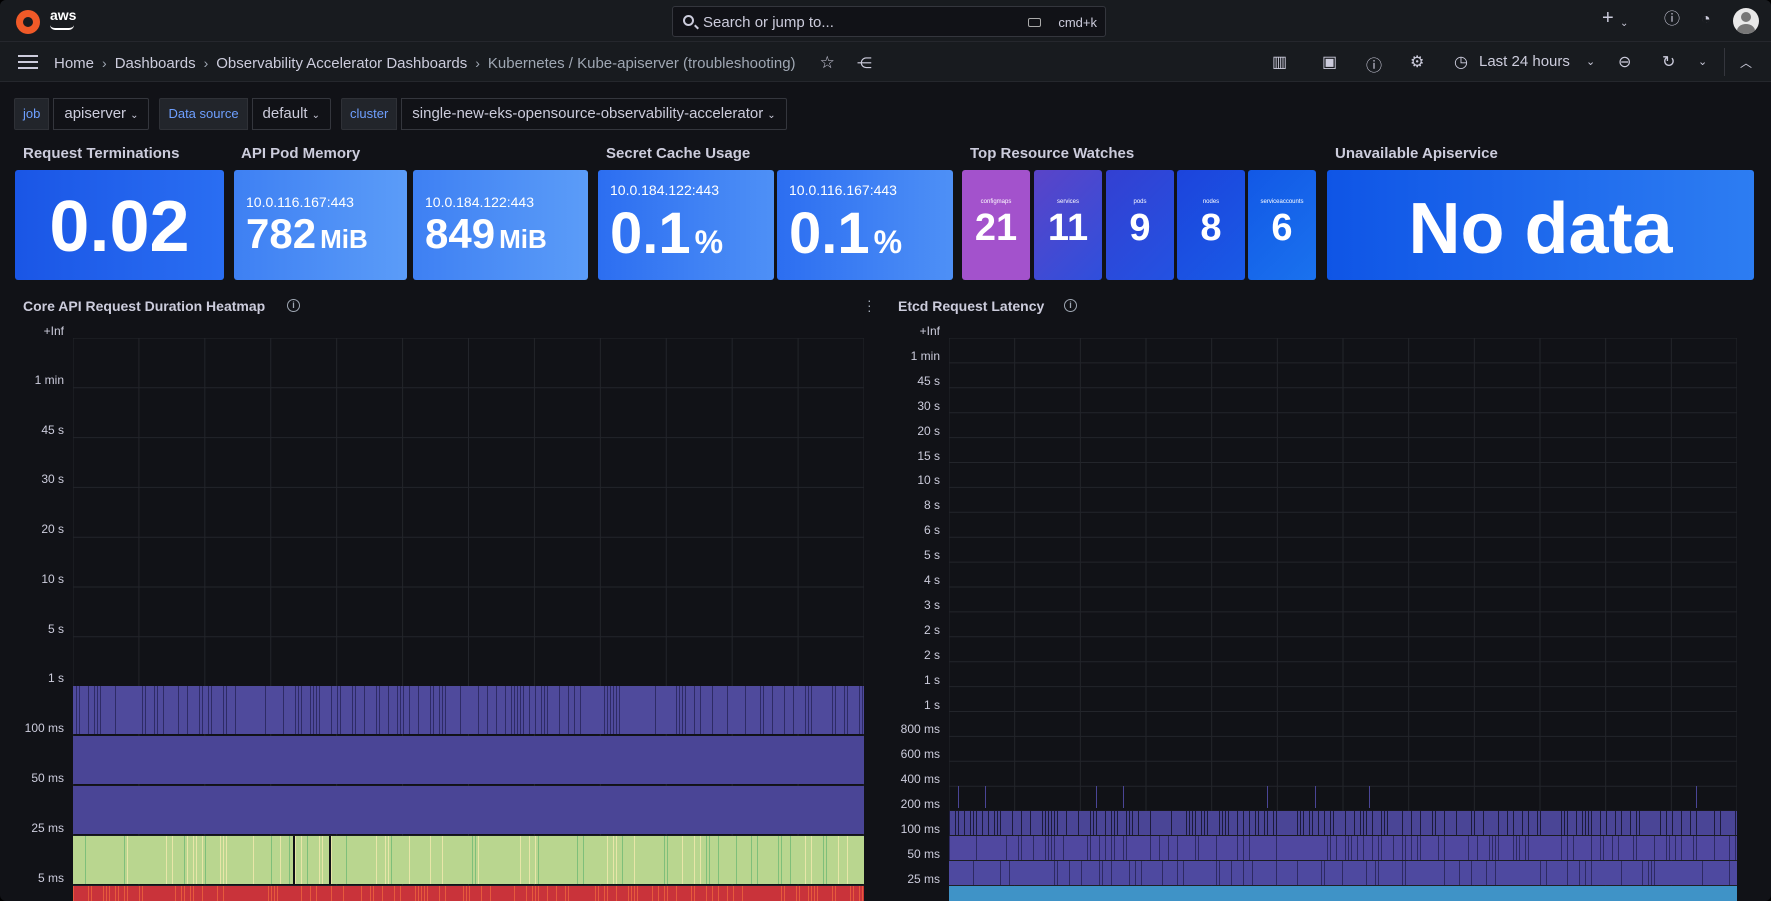 This screenshot has height=901, width=1771. Describe the element at coordinates (369, 114) in the screenshot. I see `var-label: cluster` at that location.